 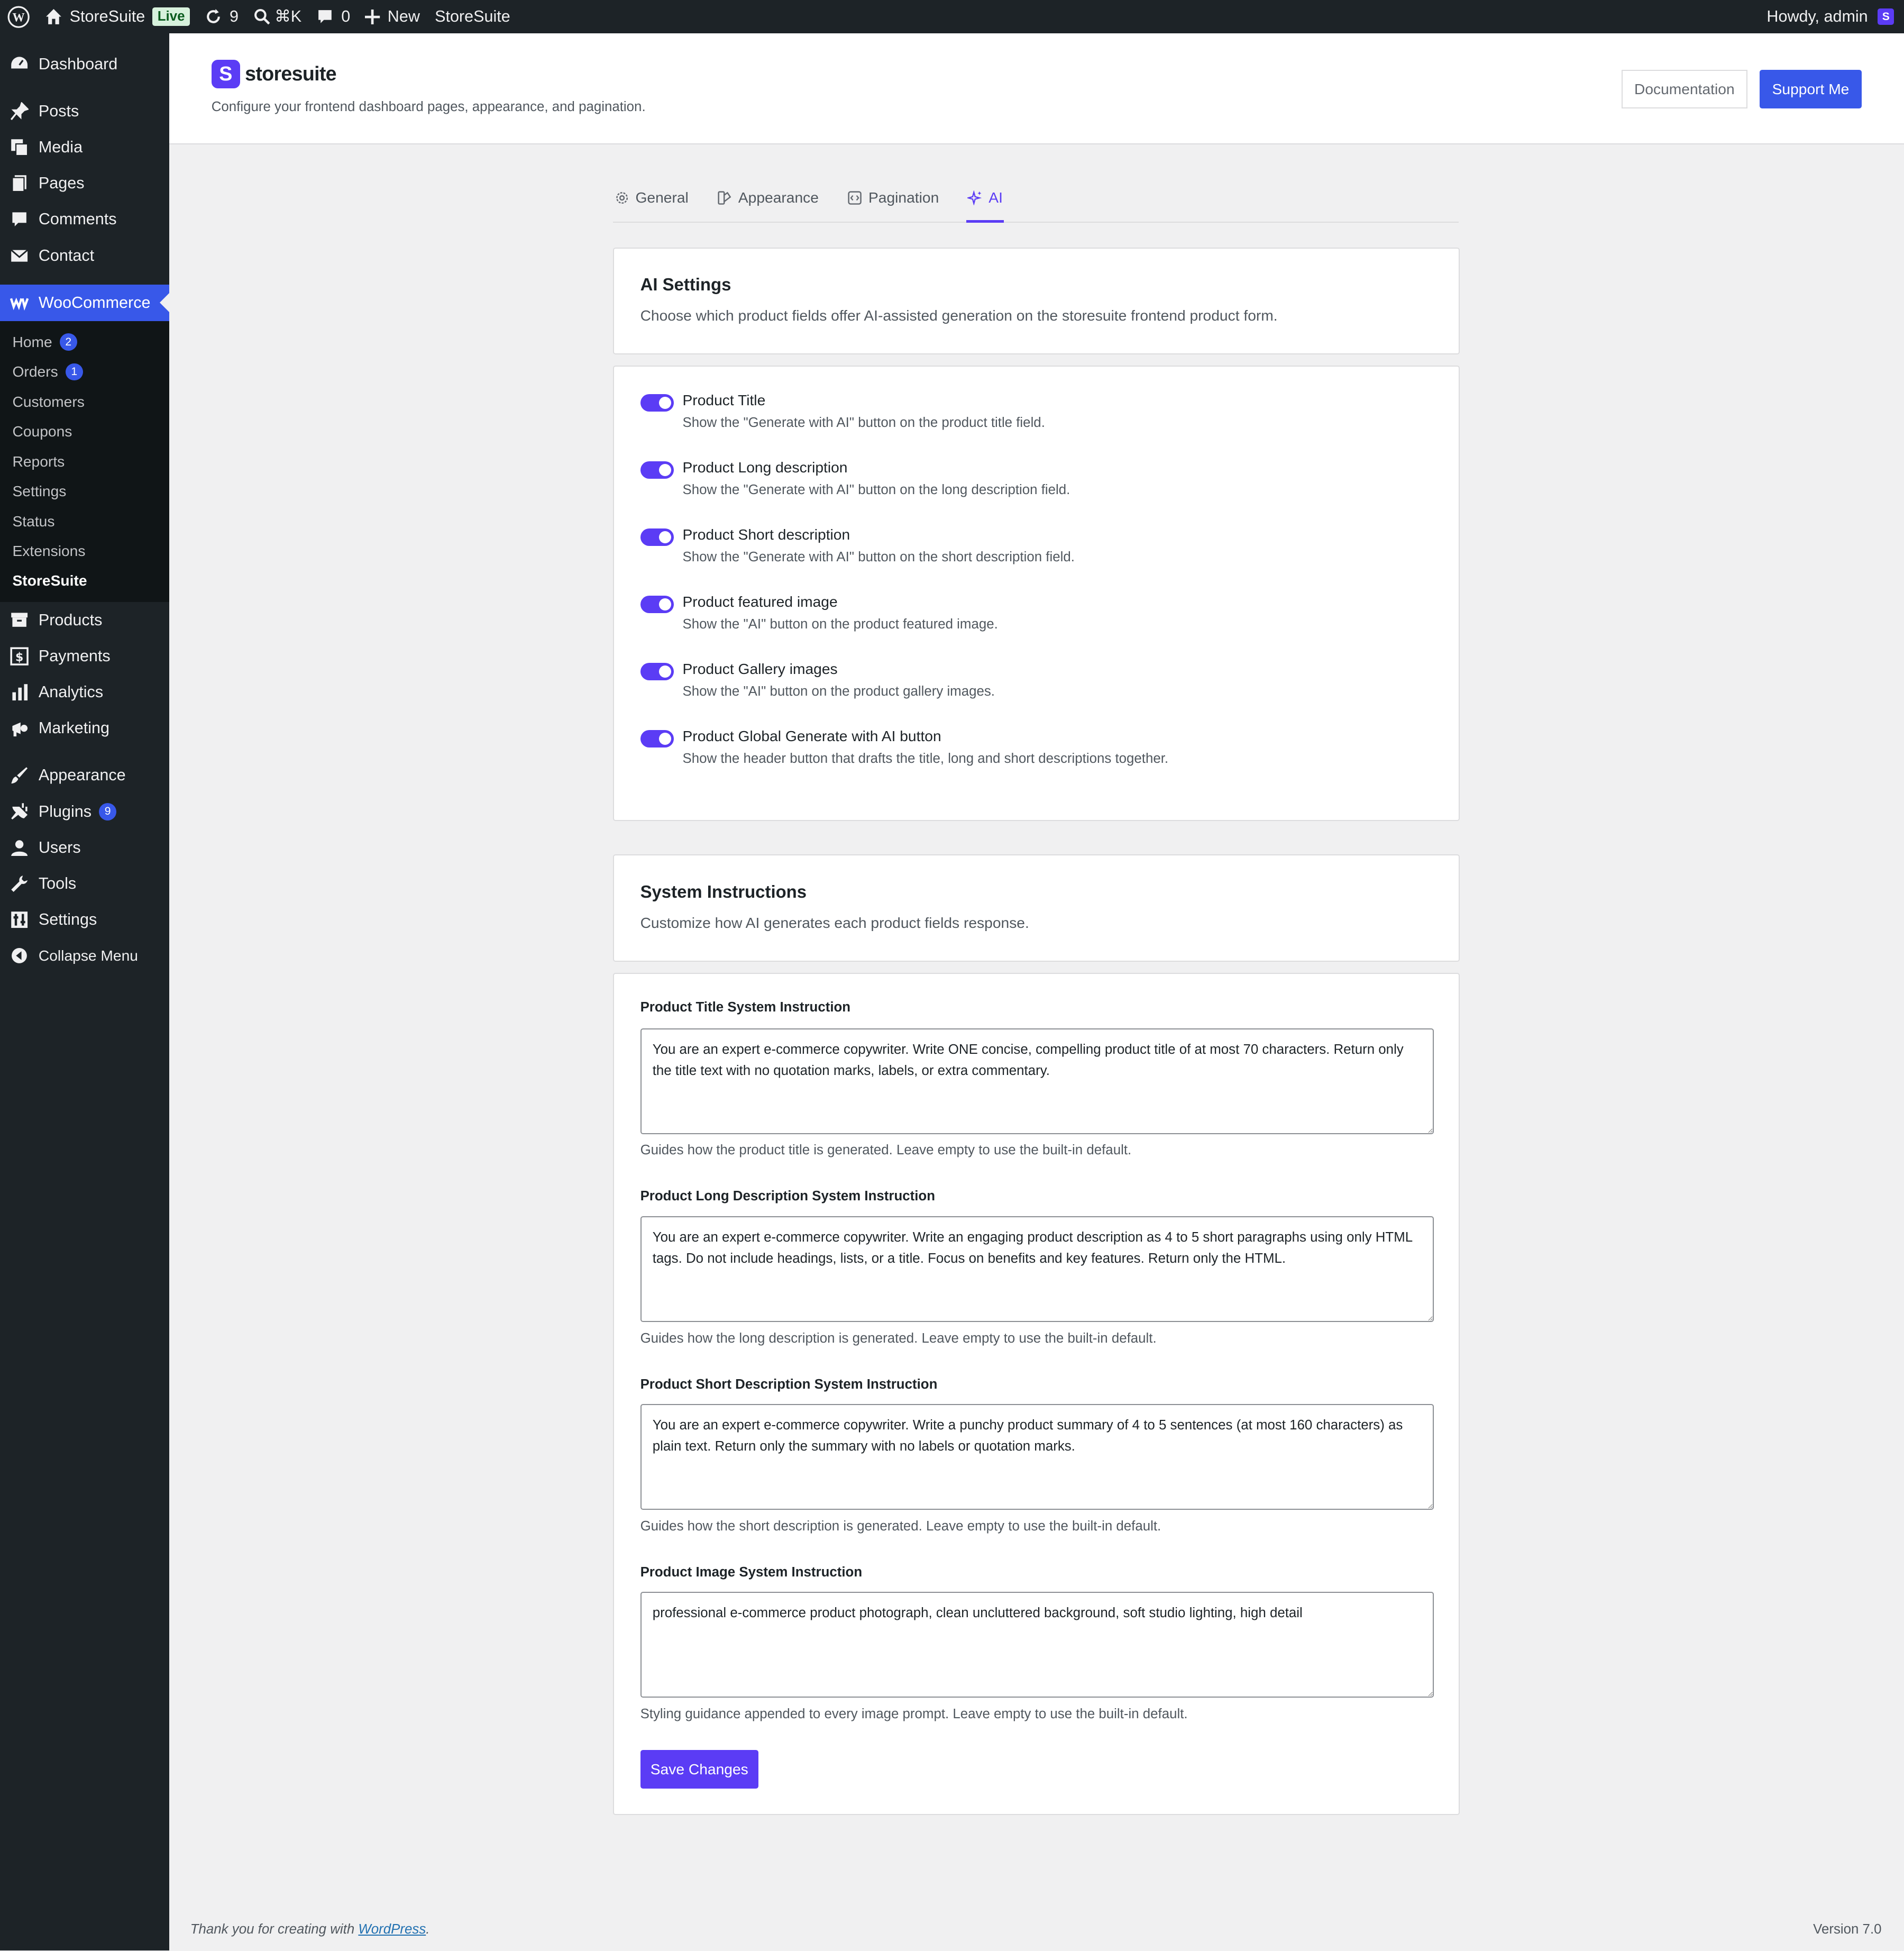 I want to click on comments-count: 0, so click(x=346, y=16).